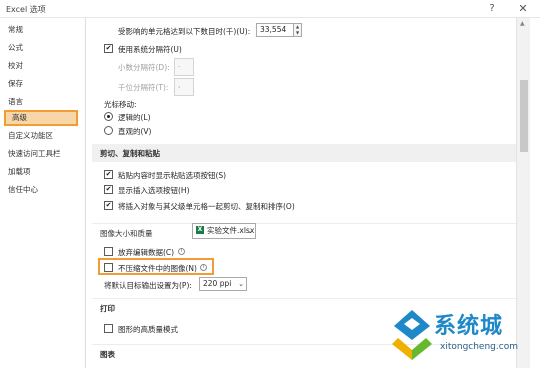  Describe the element at coordinates (184, 31) in the screenshot. I see `unaffected-cells-label: 受影响的单元格达到以下数目时(千)(U):` at that location.